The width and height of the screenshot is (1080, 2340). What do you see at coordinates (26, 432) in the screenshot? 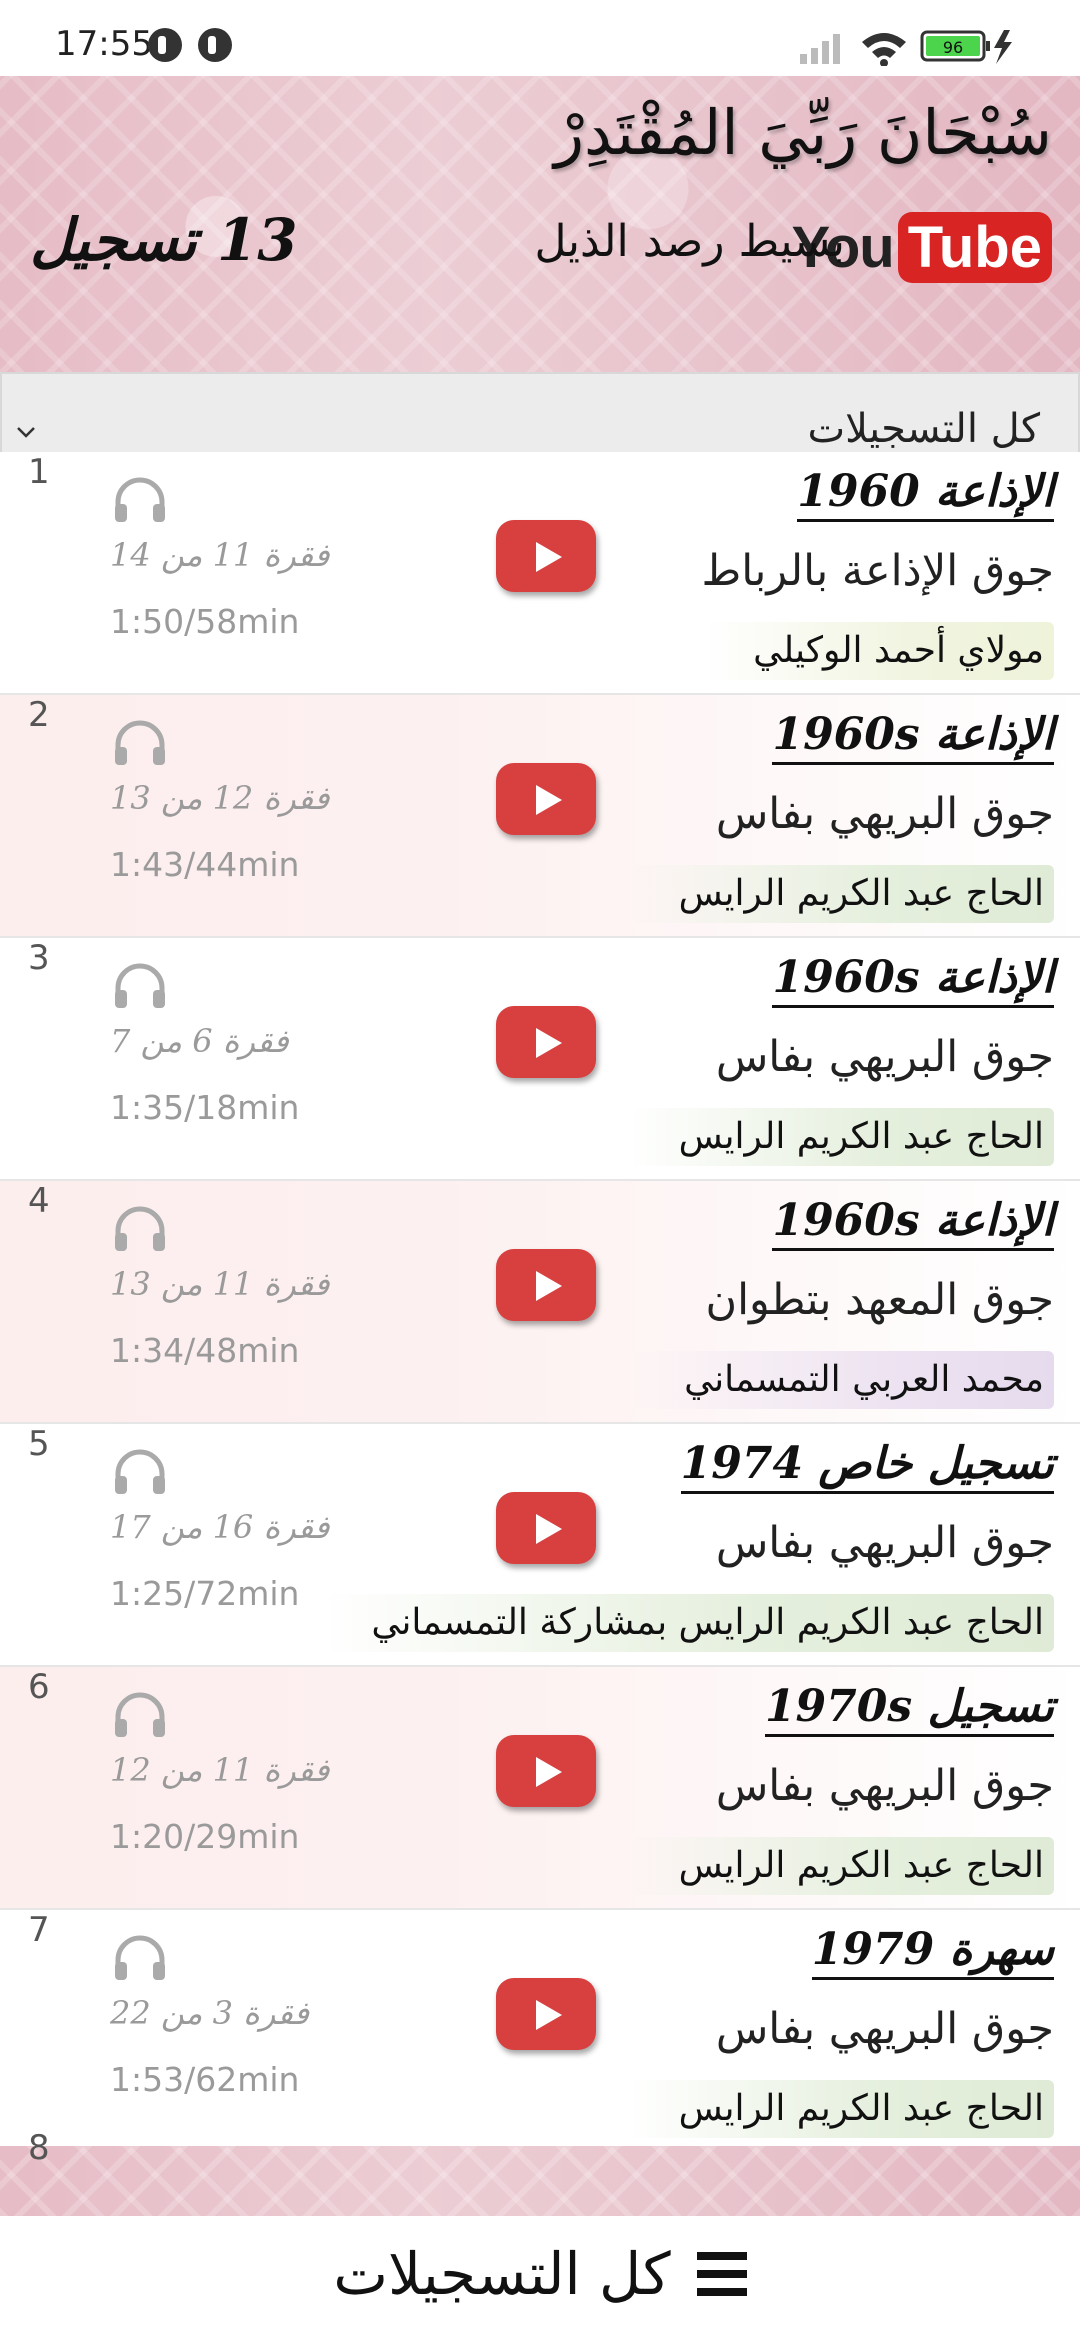
I see `chevron-down-icon` at bounding box center [26, 432].